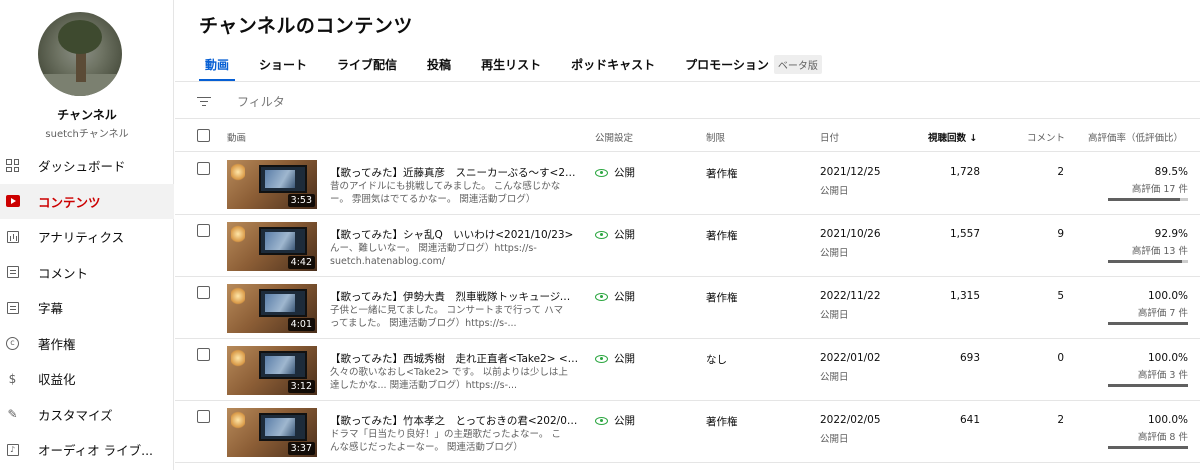 This screenshot has width=1200, height=470. I want to click on filter-input, so click(337, 102).